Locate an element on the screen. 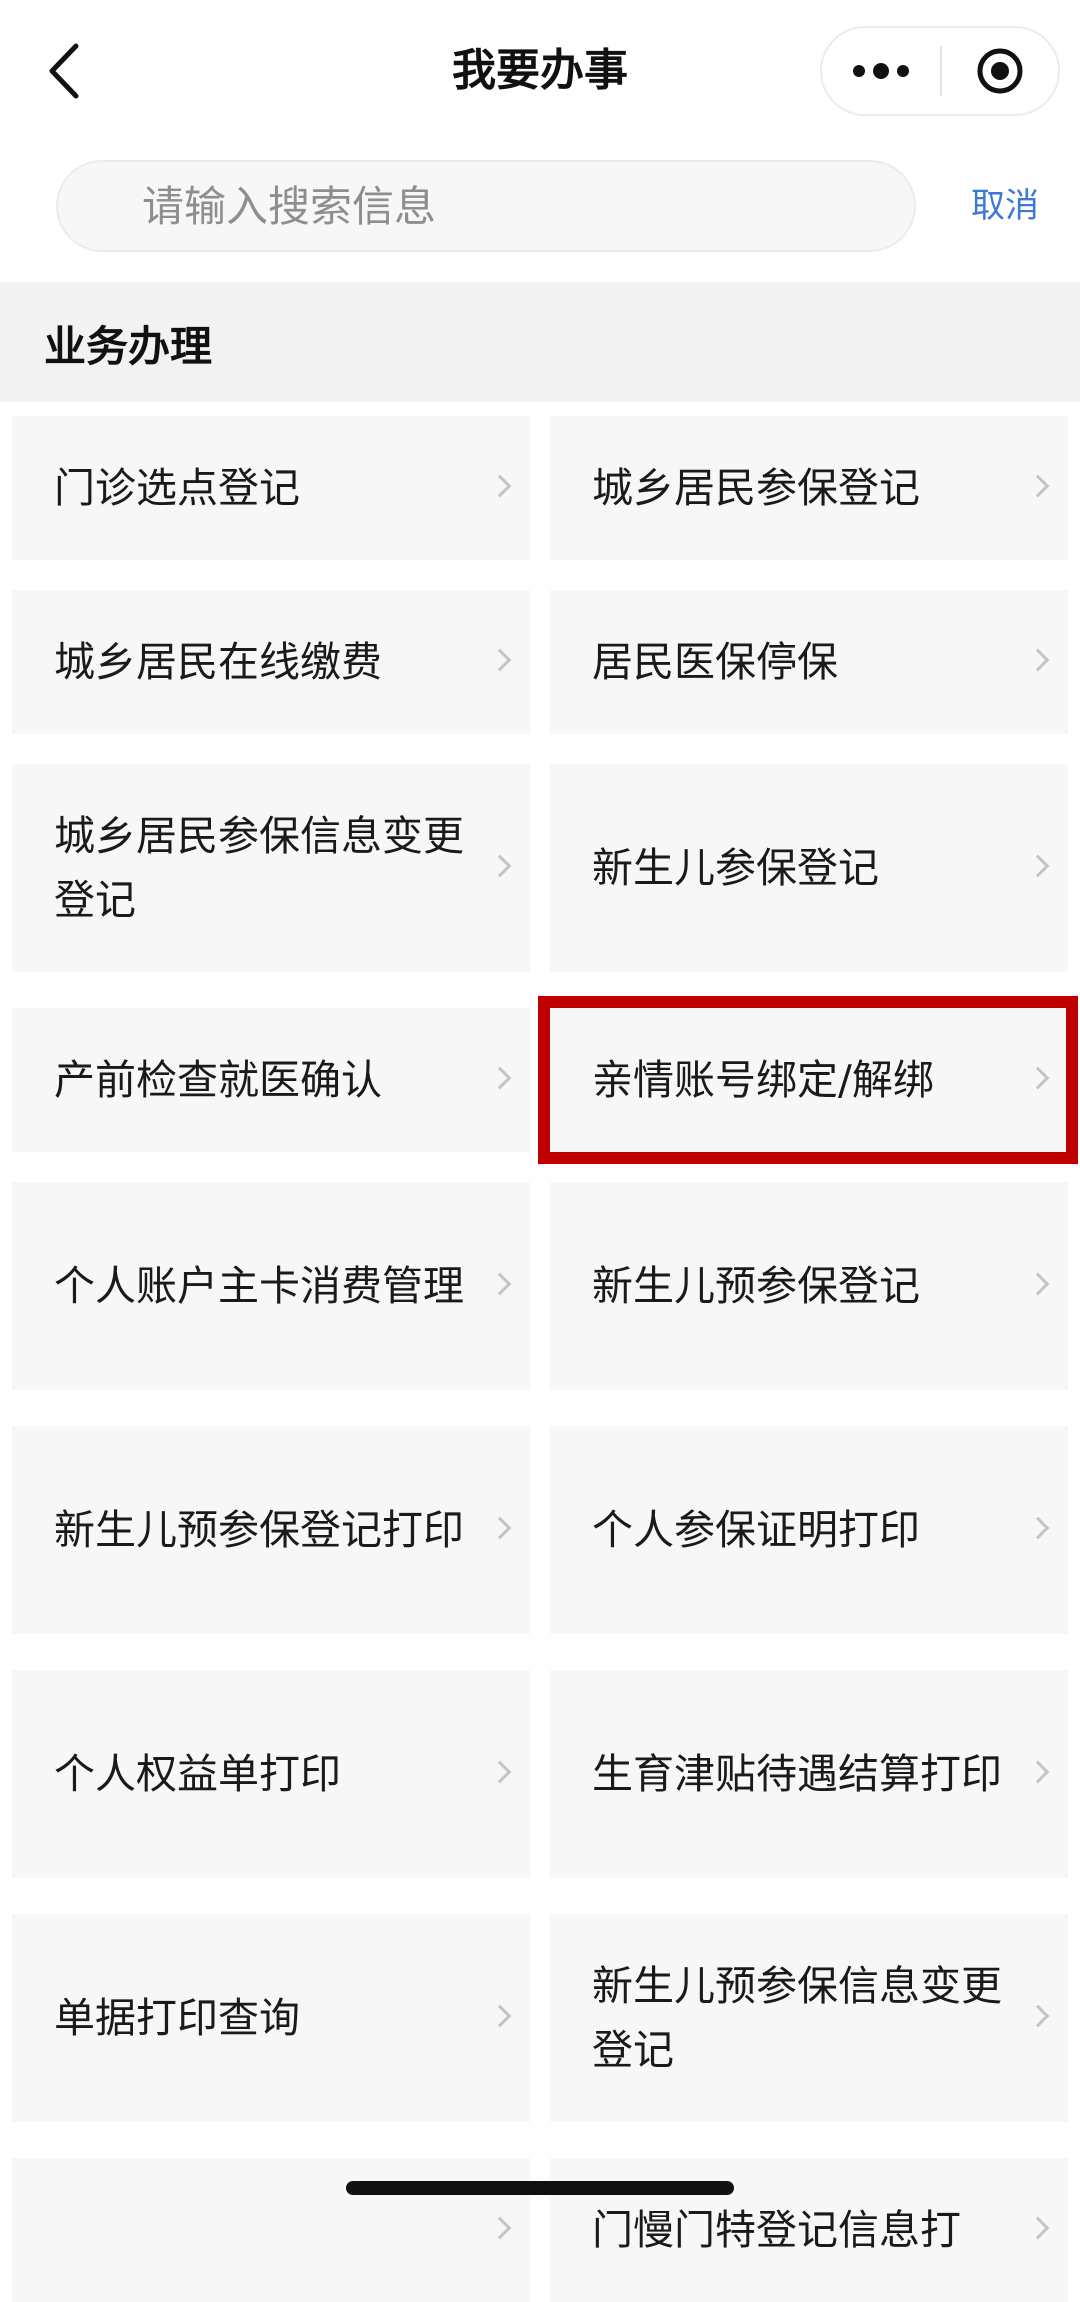  service-item-label is located at coordinates (269, 2230).